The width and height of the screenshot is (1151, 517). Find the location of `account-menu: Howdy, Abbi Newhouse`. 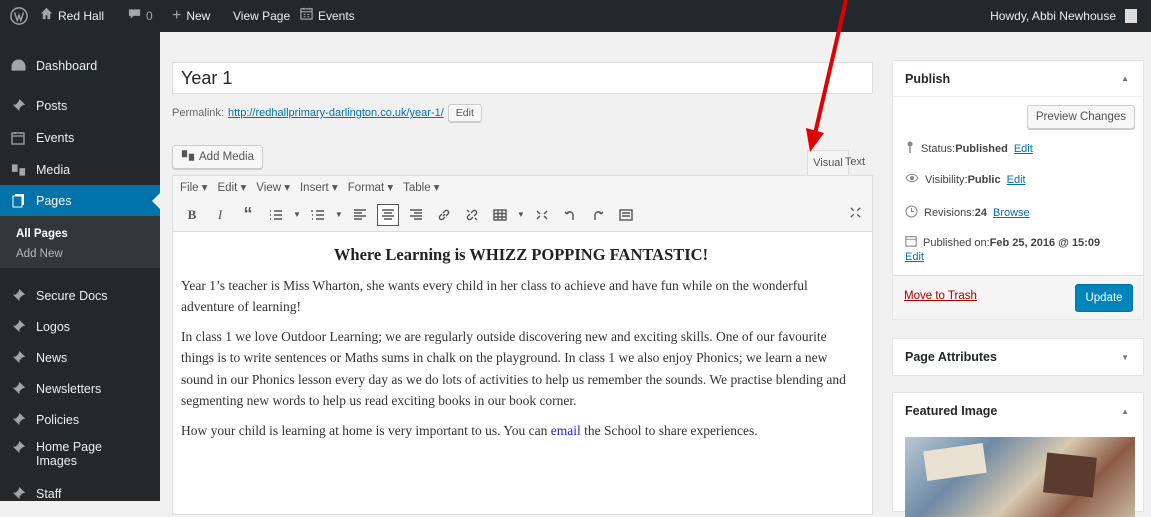

account-menu: Howdy, Abbi Newhouse is located at coordinates (1063, 16).